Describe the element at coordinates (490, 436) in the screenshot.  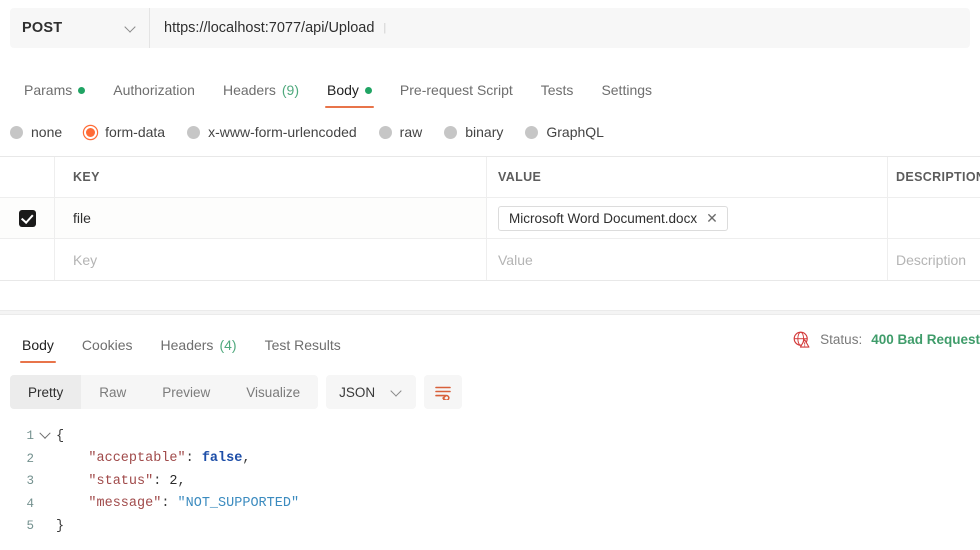
I see `code-line: 1 {` at that location.